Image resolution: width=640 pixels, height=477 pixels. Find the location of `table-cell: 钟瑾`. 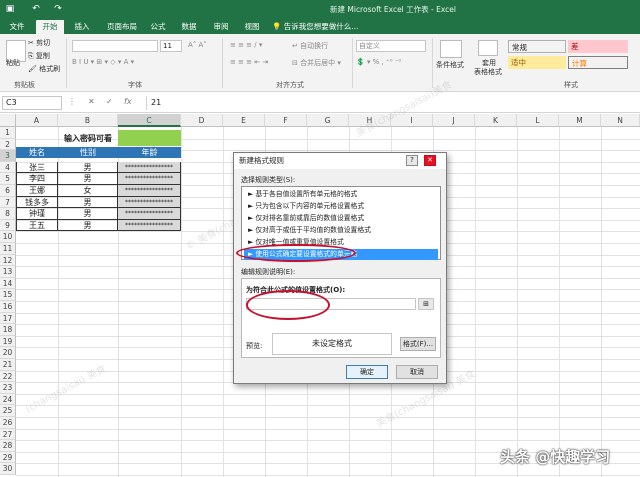

table-cell: 钟瑾 is located at coordinates (37, 214).